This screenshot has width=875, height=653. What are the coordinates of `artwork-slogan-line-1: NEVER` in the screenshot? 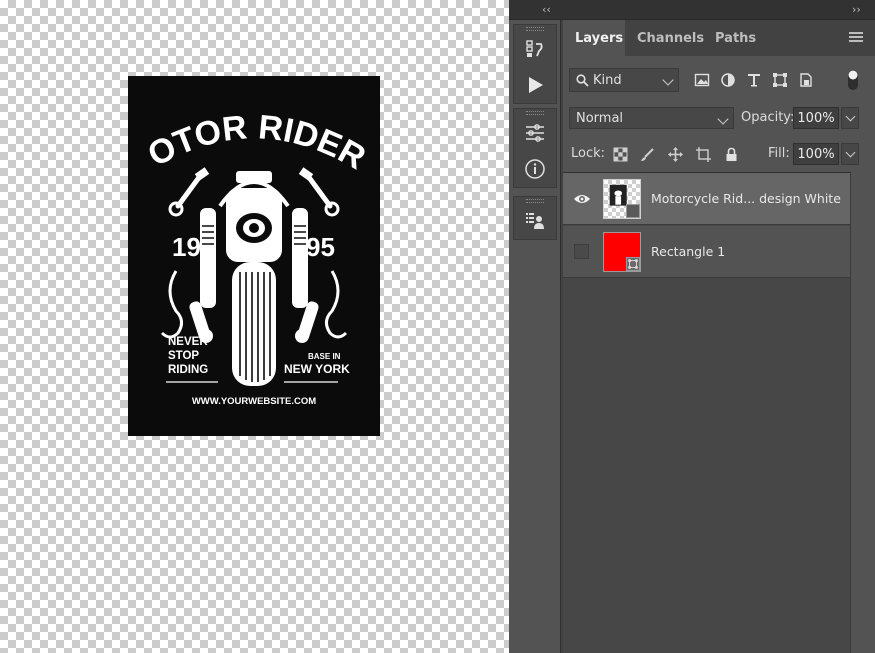 It's located at (188, 342).